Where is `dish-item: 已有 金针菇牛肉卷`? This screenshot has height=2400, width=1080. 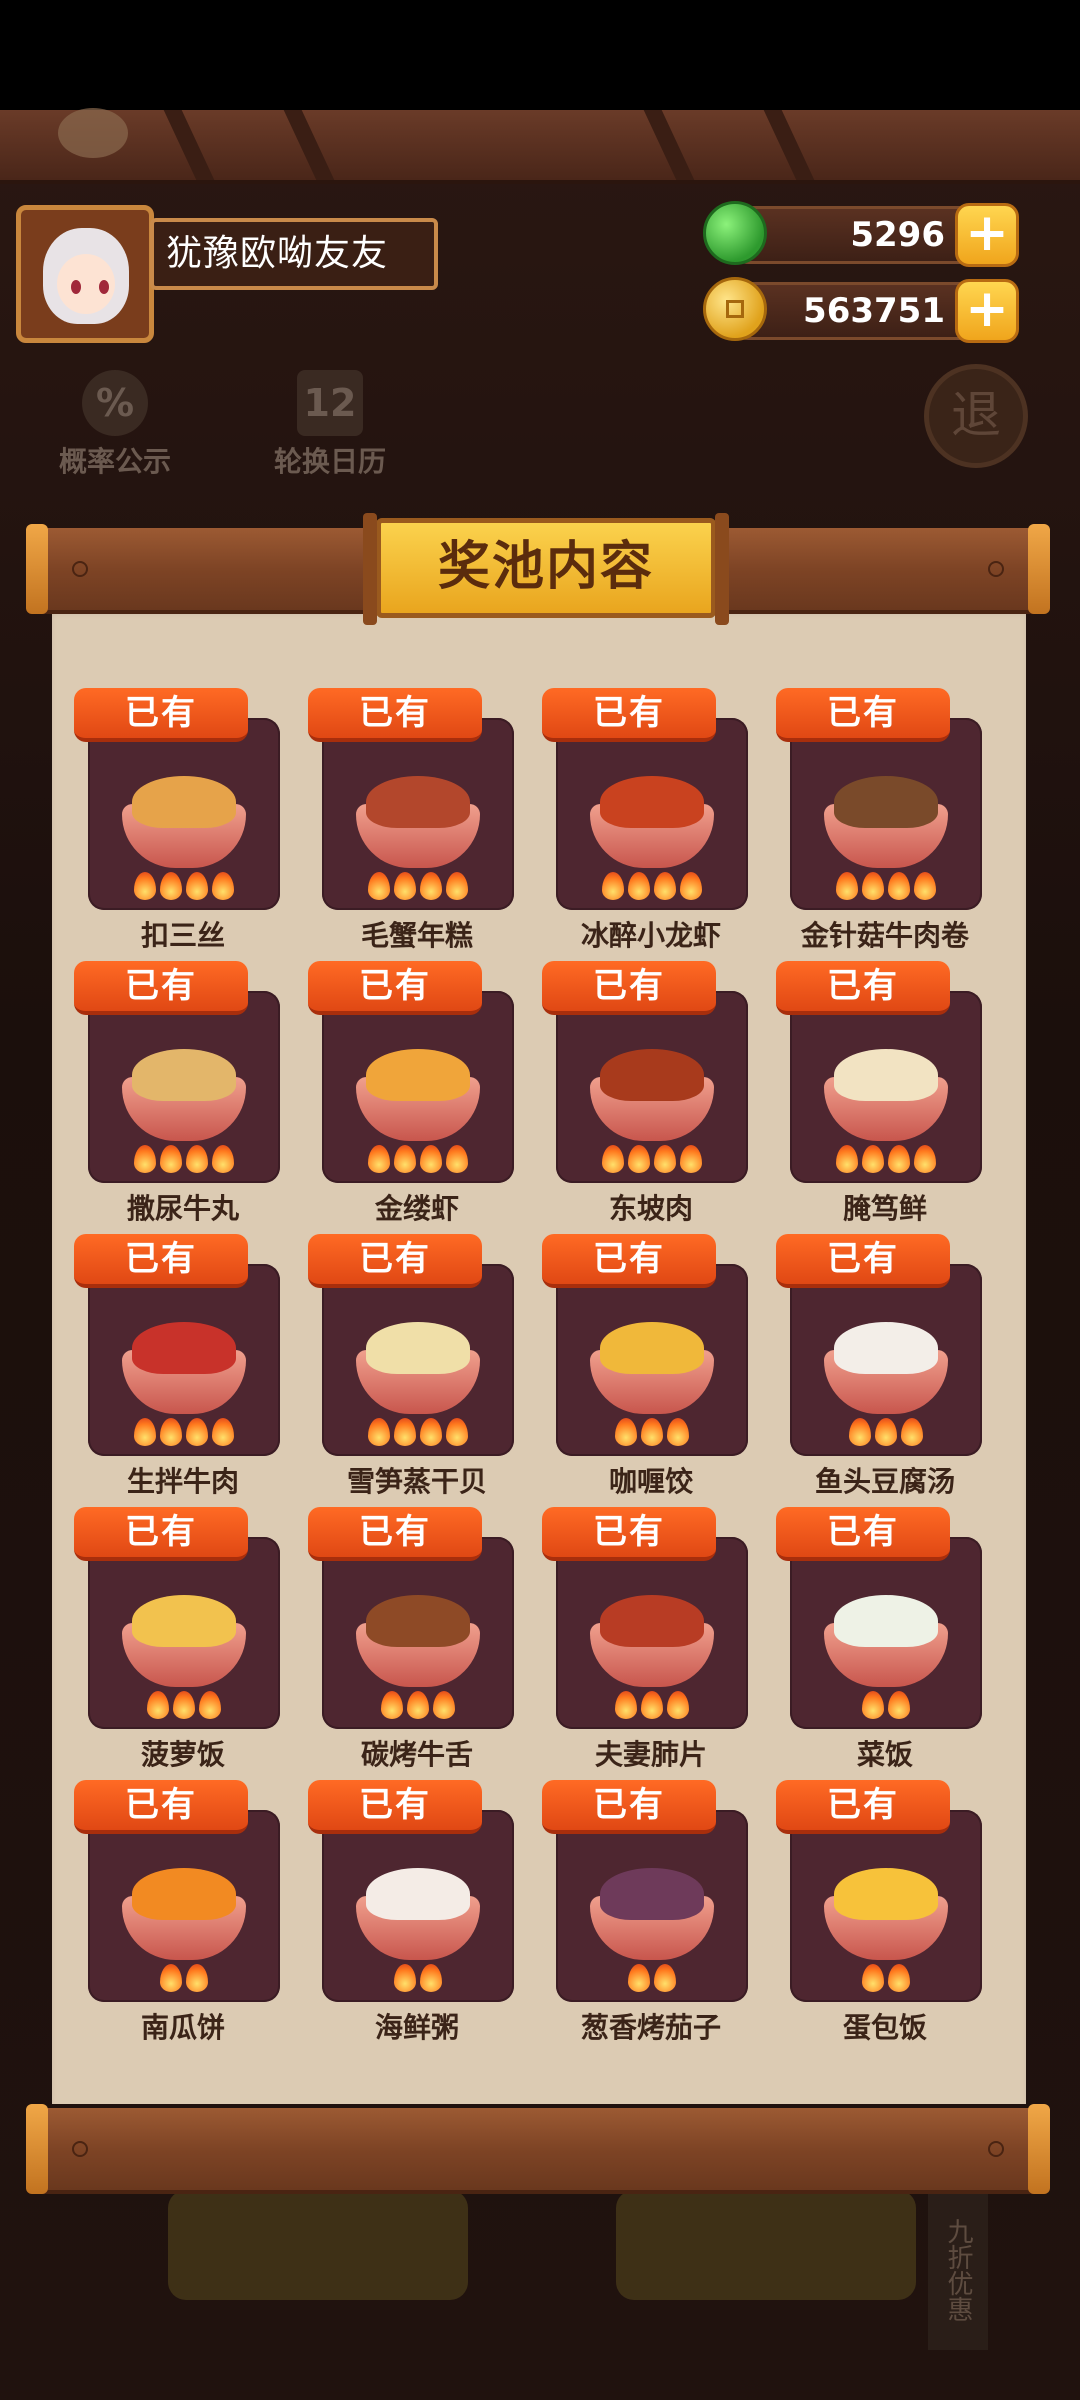
dish-item: 已有 金针菇牛肉卷 is located at coordinates (885, 822).